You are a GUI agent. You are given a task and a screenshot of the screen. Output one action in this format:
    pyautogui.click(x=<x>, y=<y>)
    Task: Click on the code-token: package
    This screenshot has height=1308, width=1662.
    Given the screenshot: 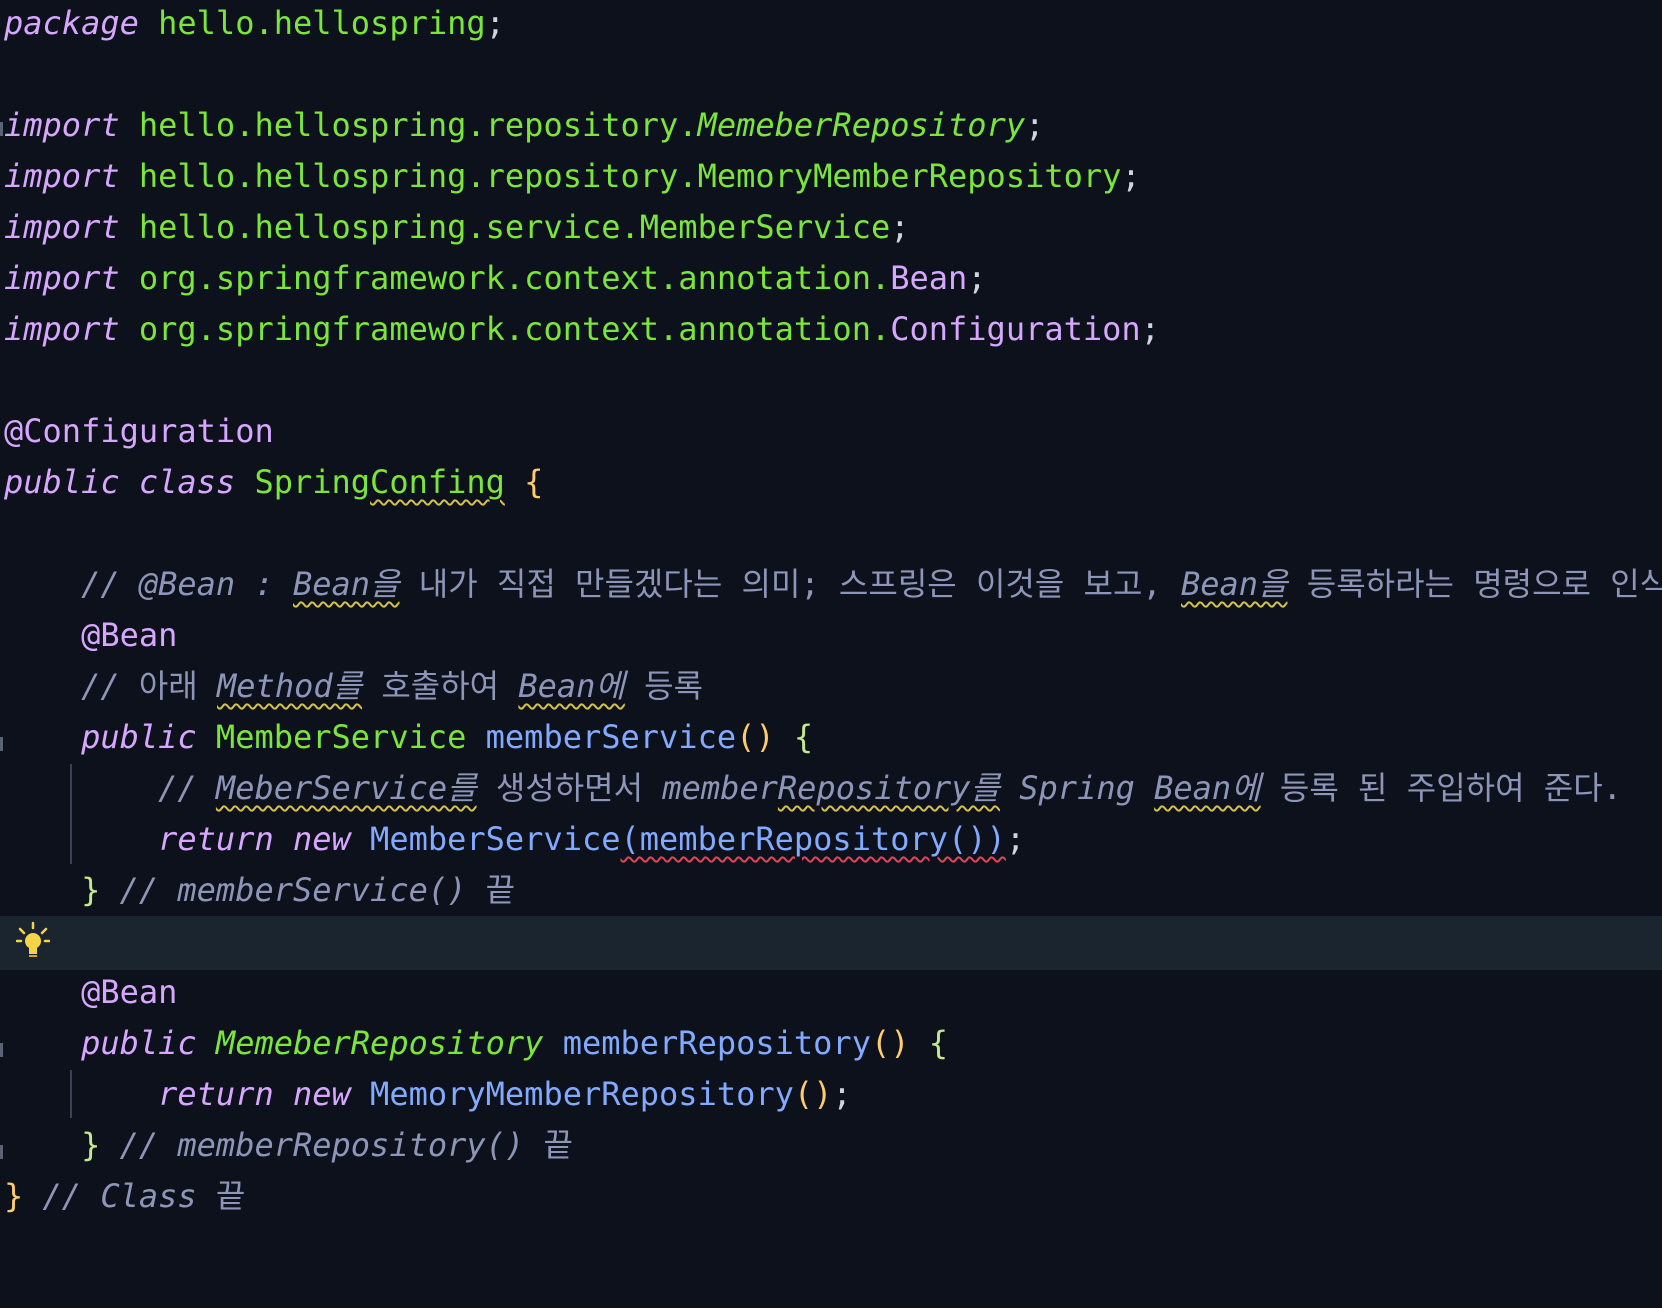 What is the action you would take?
    pyautogui.click(x=71, y=23)
    